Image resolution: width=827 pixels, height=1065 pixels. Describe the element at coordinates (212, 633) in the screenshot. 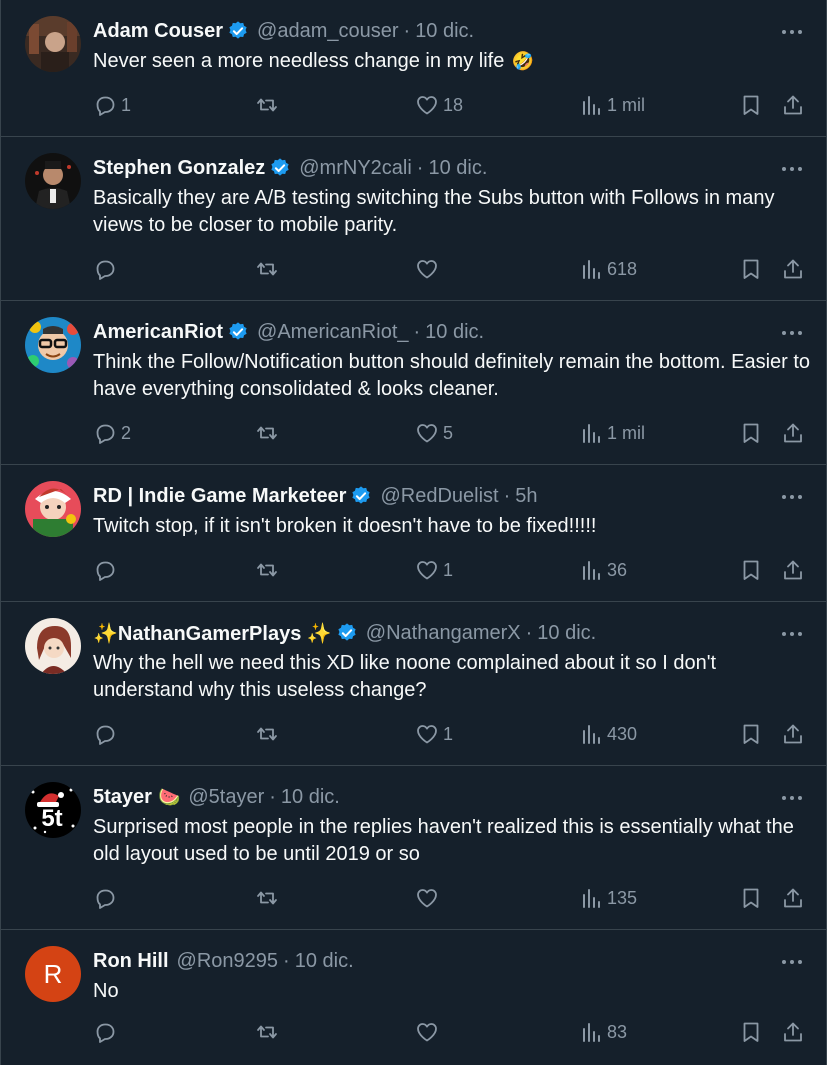

I see `author-name: ✨NathanGamerPlays ✨` at that location.